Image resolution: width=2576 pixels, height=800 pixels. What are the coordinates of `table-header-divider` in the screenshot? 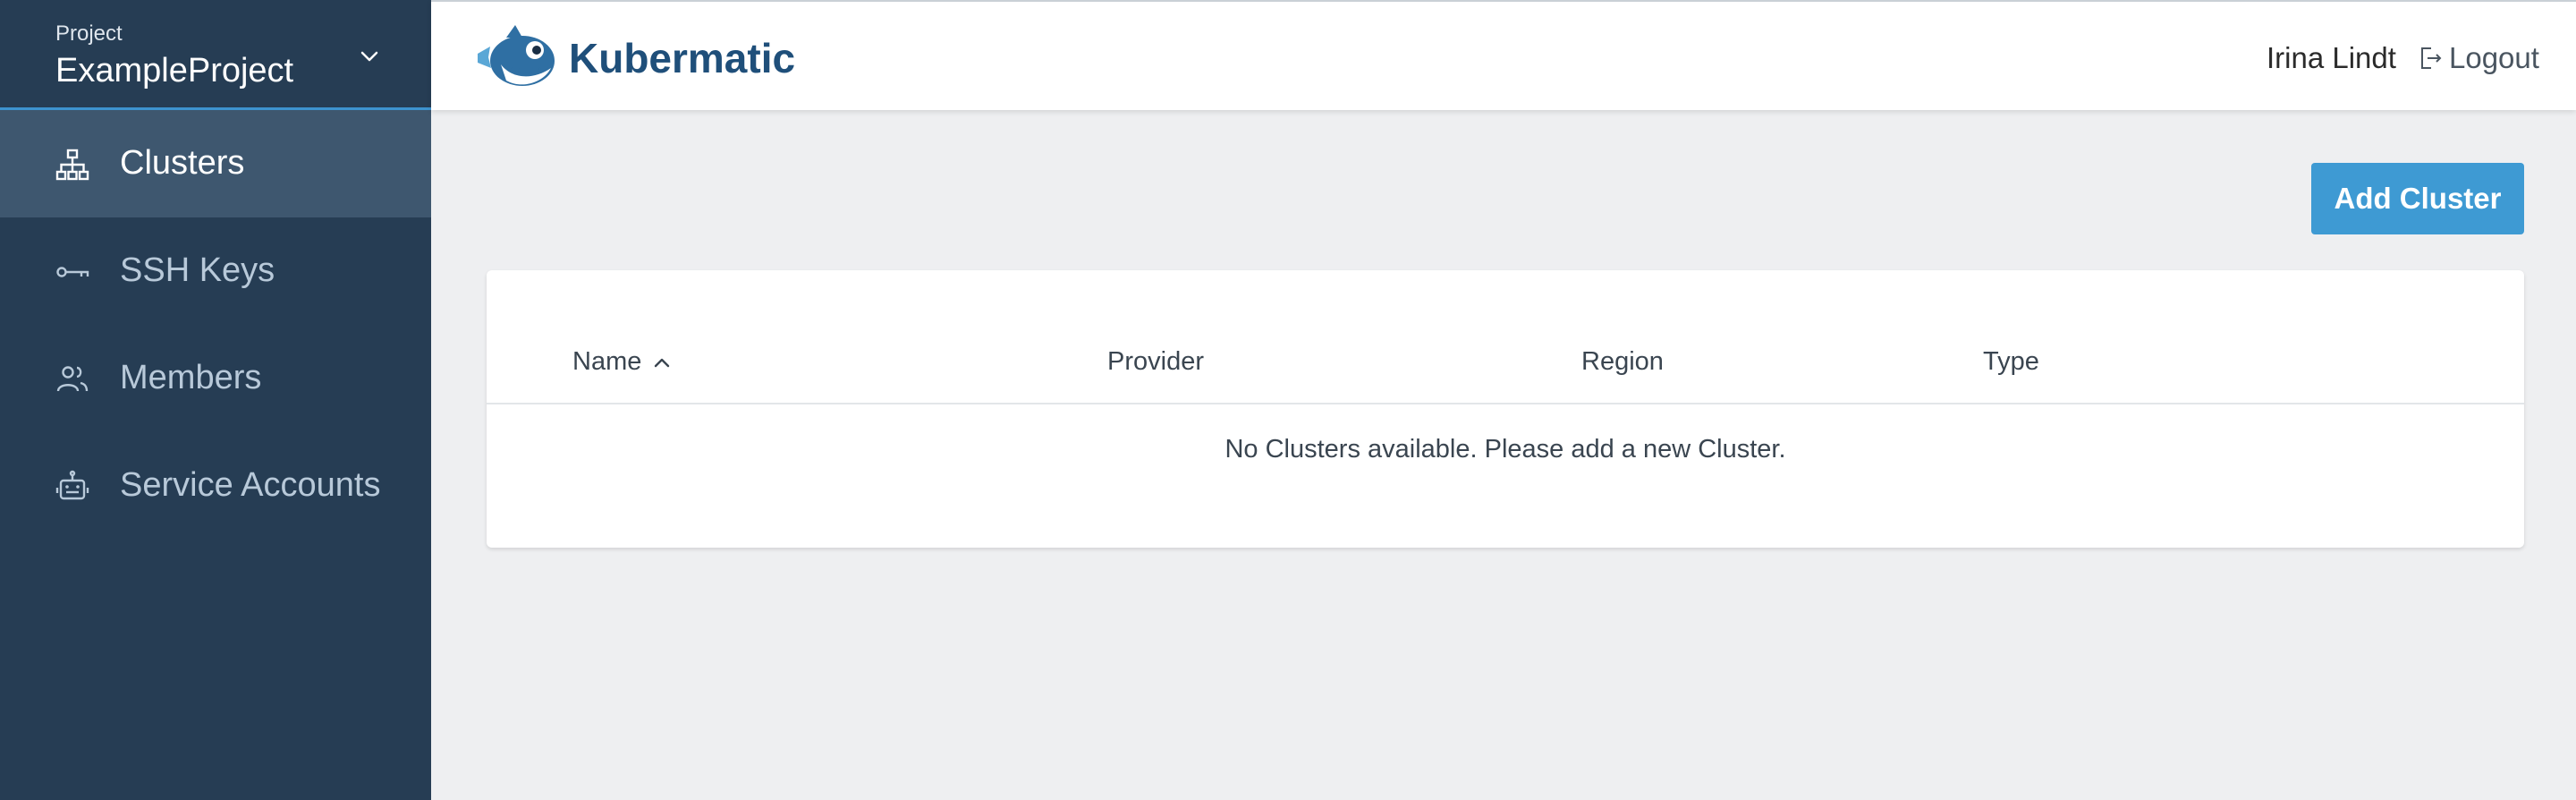 It's located at (1505, 403).